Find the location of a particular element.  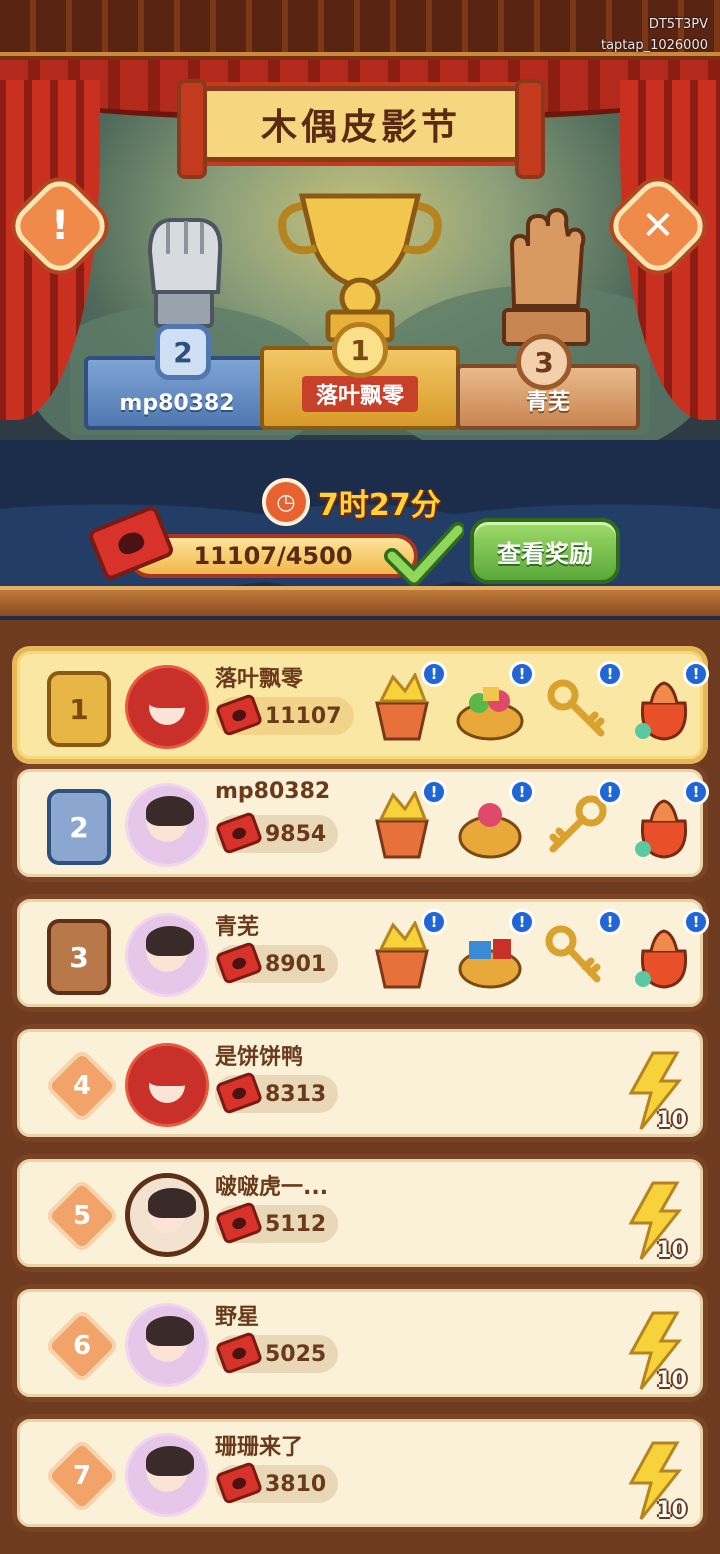

progress-text: 11107/4500 is located at coordinates (273, 556).